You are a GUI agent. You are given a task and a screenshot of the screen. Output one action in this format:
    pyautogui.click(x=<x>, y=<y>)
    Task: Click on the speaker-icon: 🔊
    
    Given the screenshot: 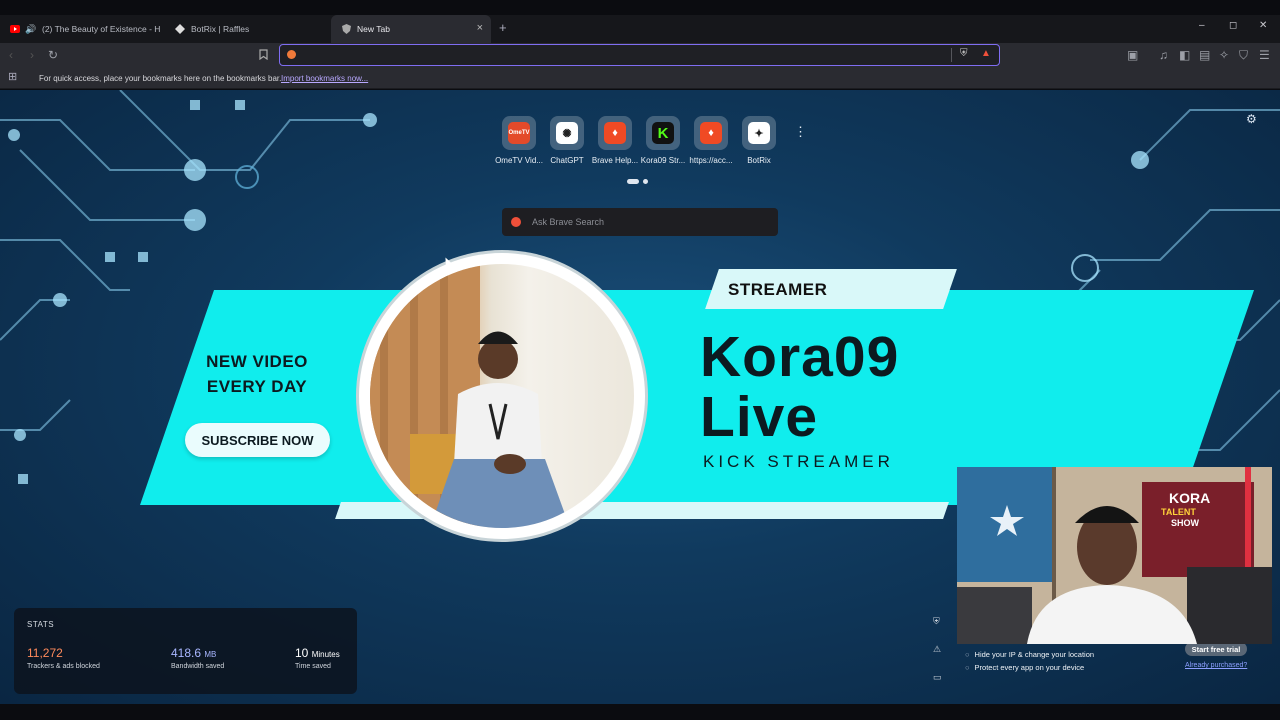 What is the action you would take?
    pyautogui.click(x=30, y=29)
    